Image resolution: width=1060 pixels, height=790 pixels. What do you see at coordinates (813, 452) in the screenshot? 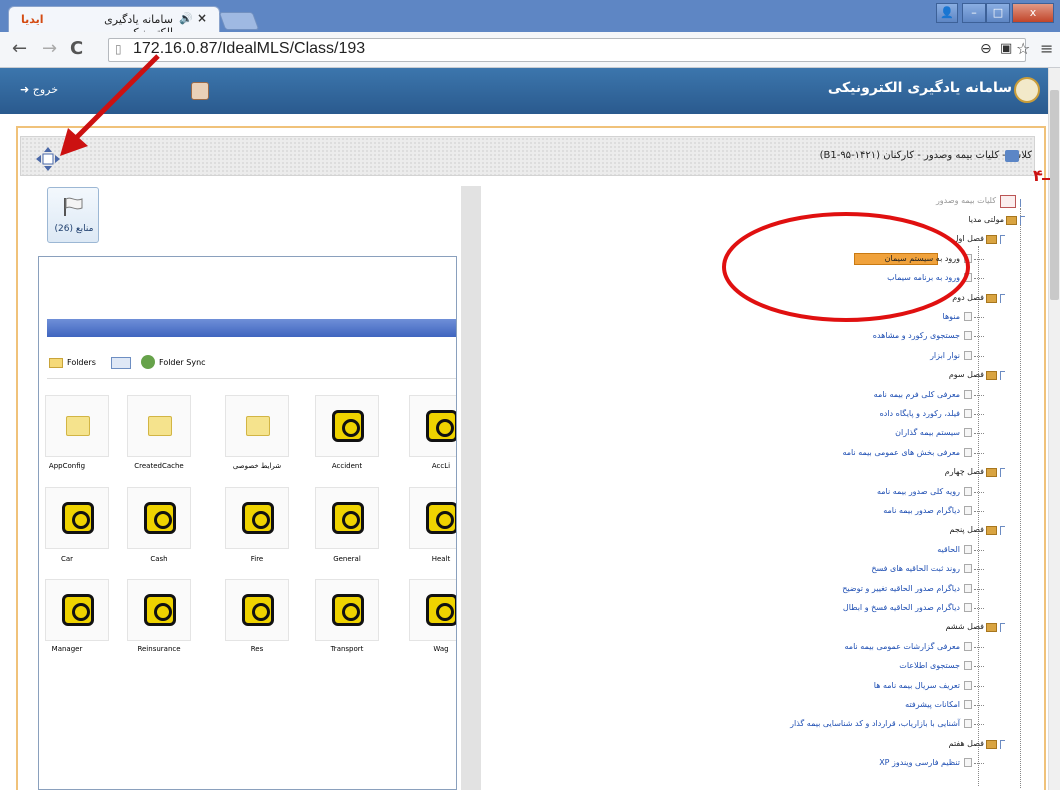
I see `tree-doc-link: معرفی بخش های عمومی بیمه نامه` at bounding box center [813, 452].